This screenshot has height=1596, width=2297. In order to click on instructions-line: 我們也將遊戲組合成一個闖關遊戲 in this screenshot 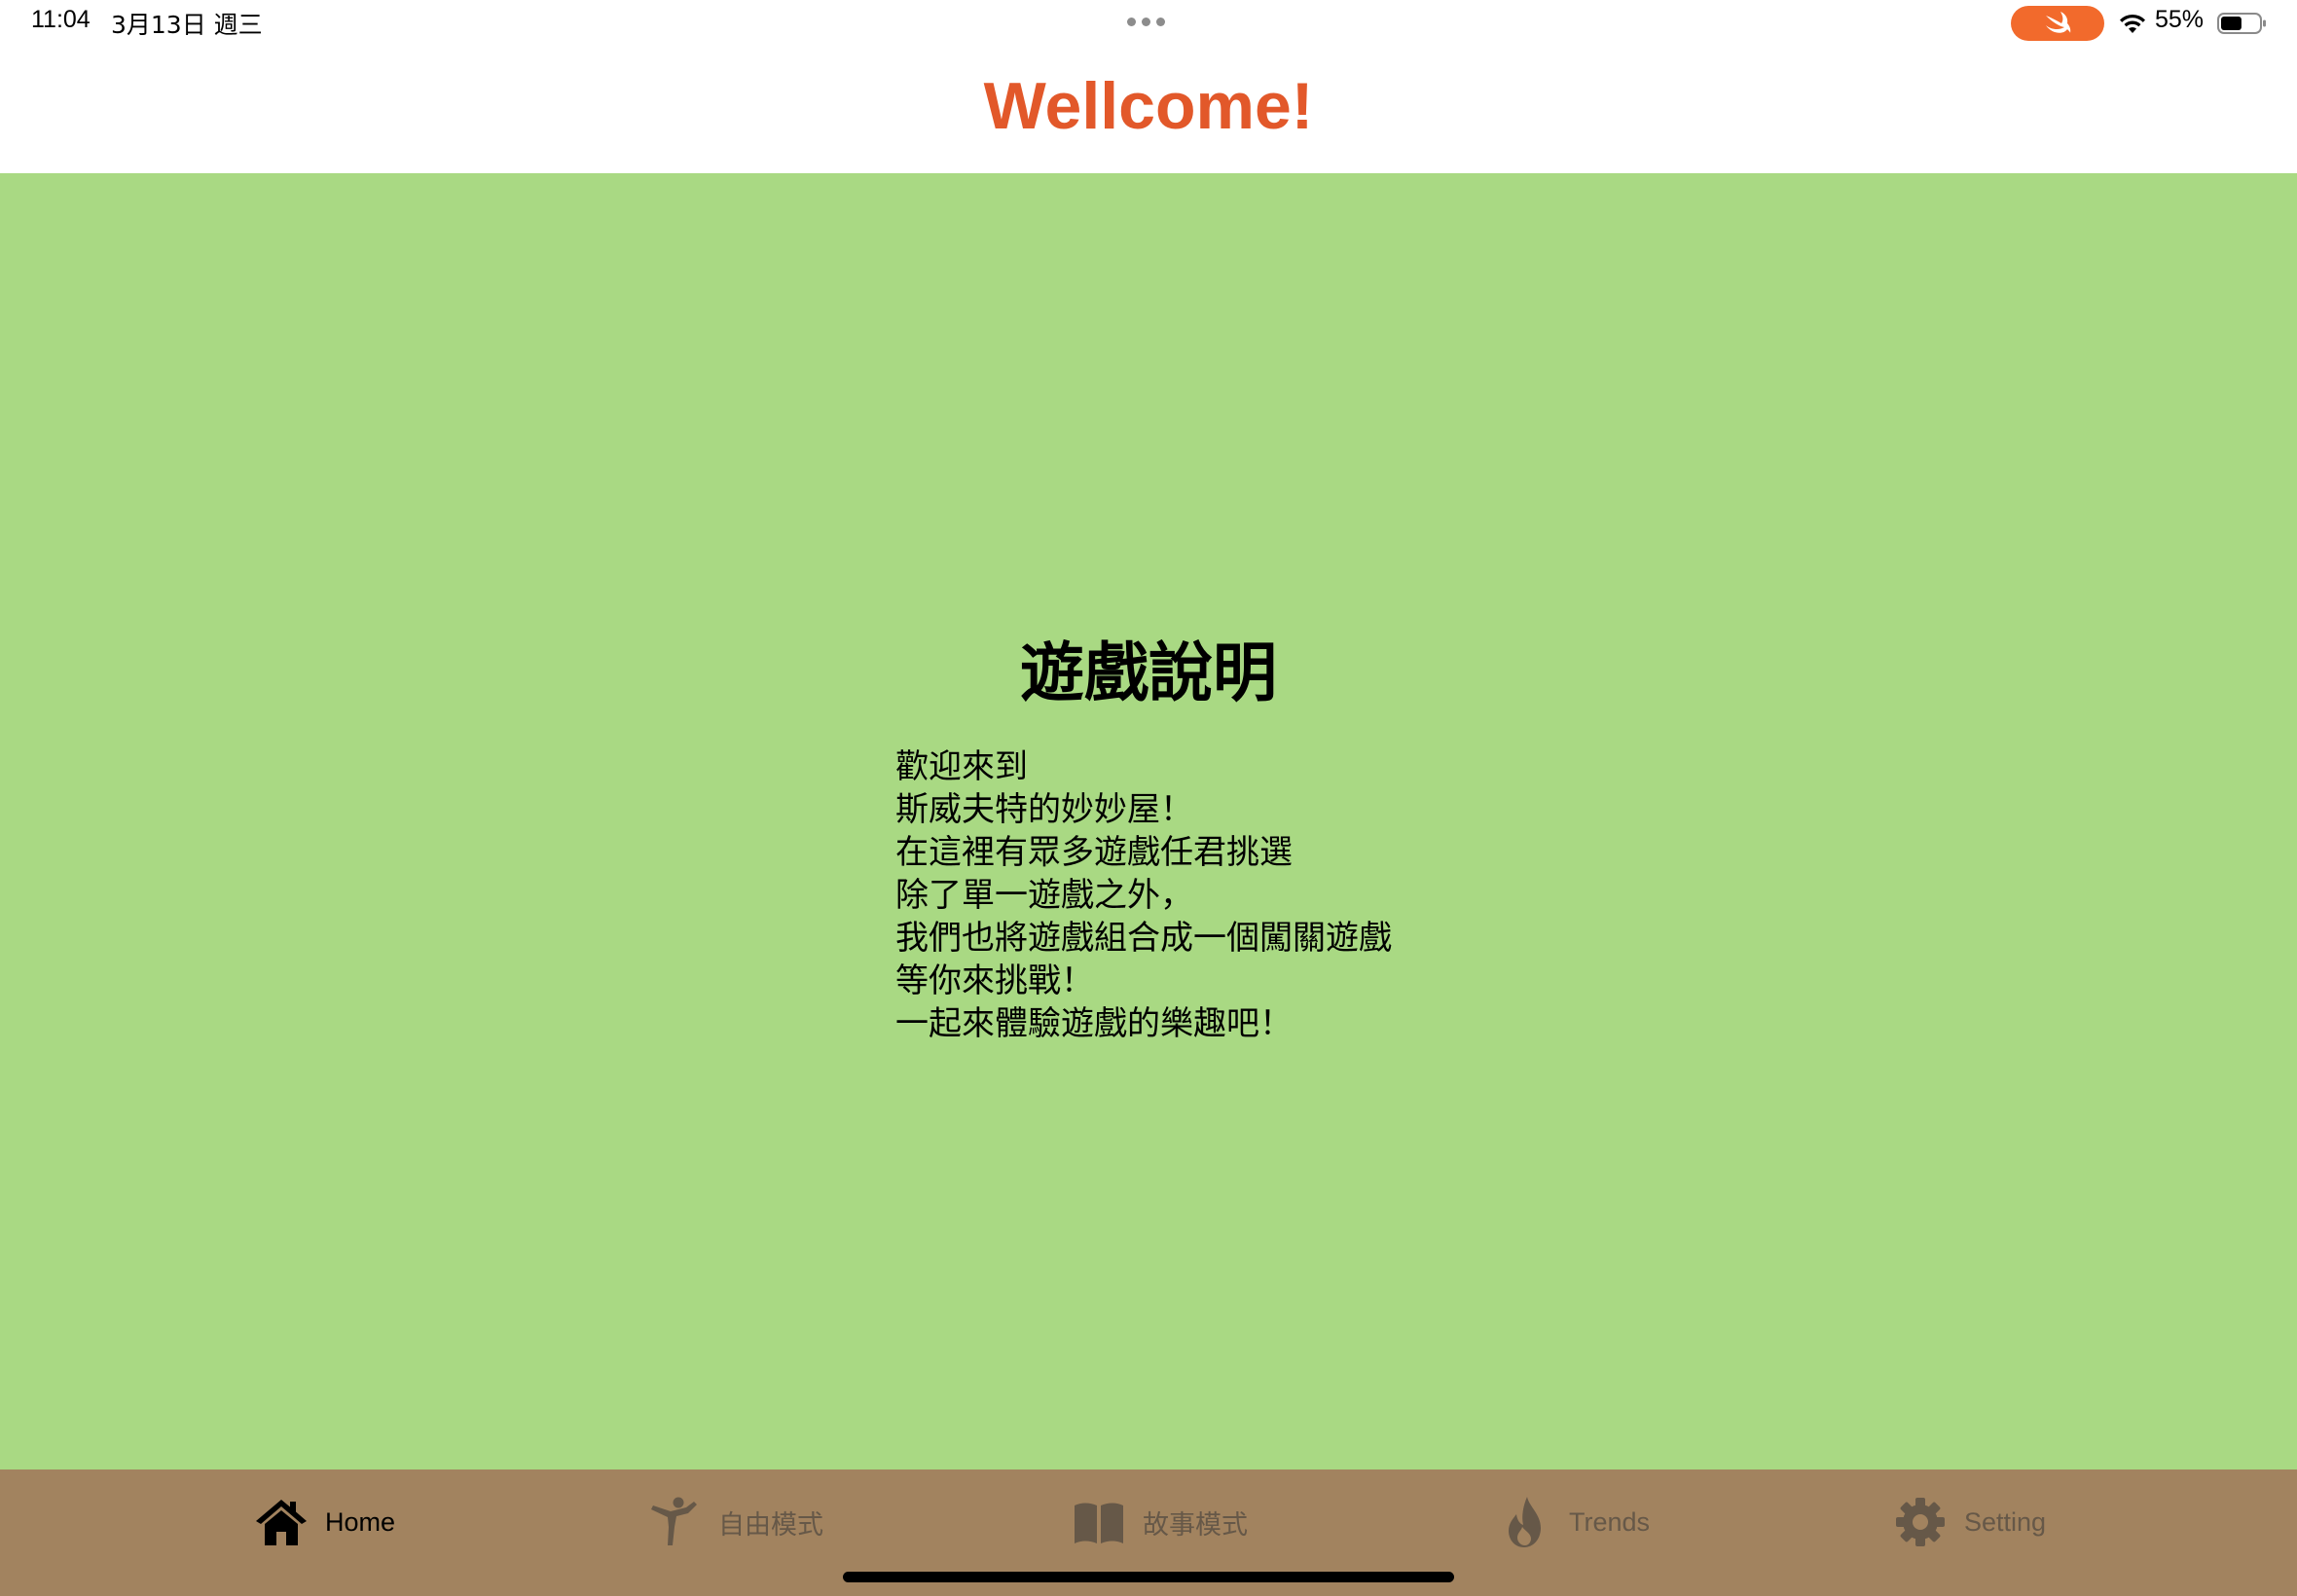, I will do `click(1143, 938)`.